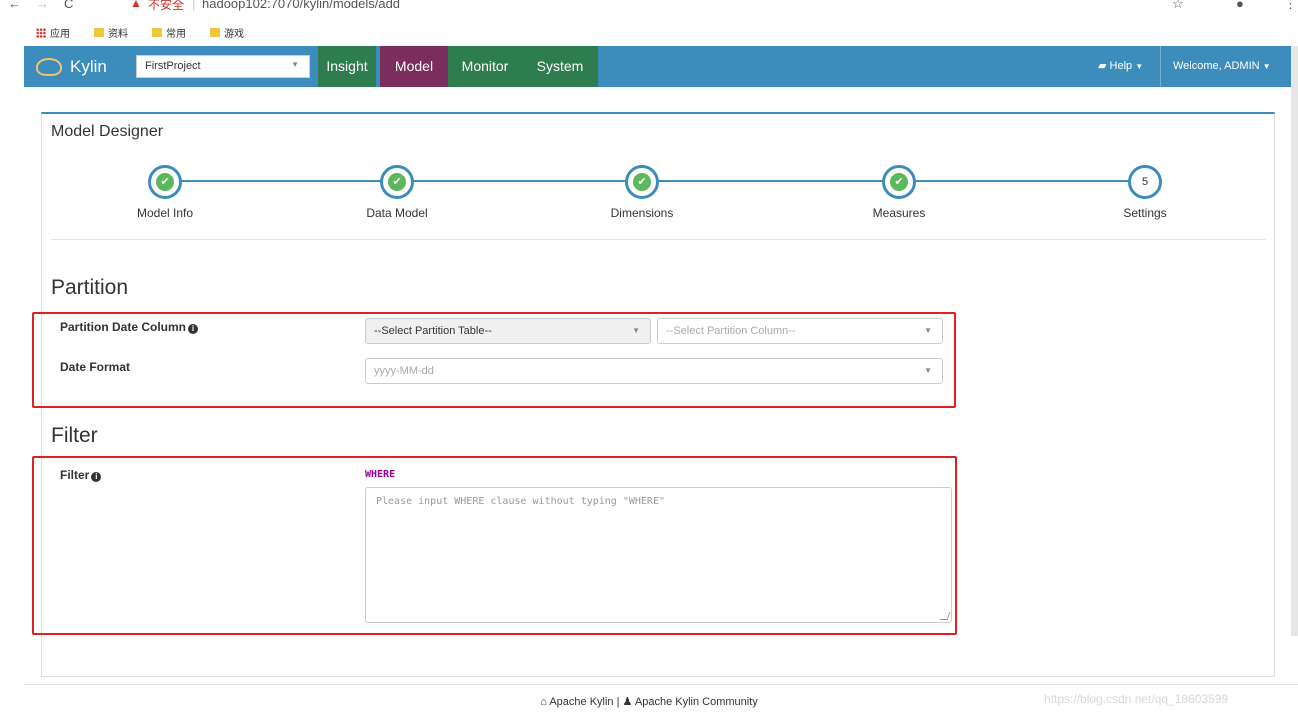  What do you see at coordinates (14, 5) in the screenshot?
I see `back-icon: ←` at bounding box center [14, 5].